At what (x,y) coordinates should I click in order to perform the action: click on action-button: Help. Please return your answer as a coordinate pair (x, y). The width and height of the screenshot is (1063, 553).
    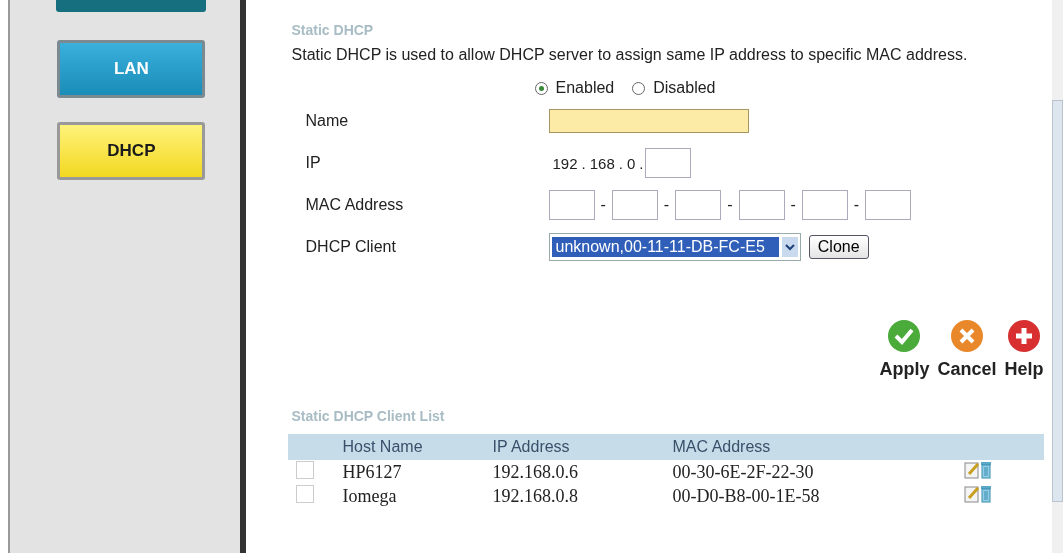
    Looking at the image, I should click on (1024, 349).